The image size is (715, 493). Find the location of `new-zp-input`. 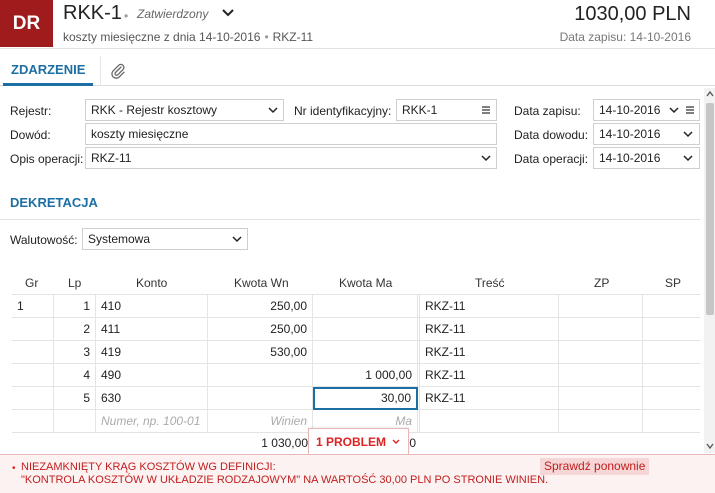

new-zp-input is located at coordinates (601, 421).